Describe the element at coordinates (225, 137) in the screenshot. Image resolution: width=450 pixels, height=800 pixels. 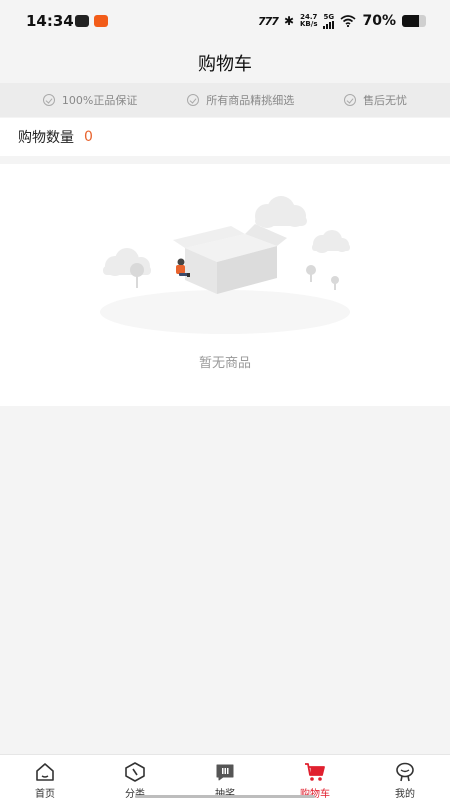
I see `cart-count-row: 购物数量 0` at that location.